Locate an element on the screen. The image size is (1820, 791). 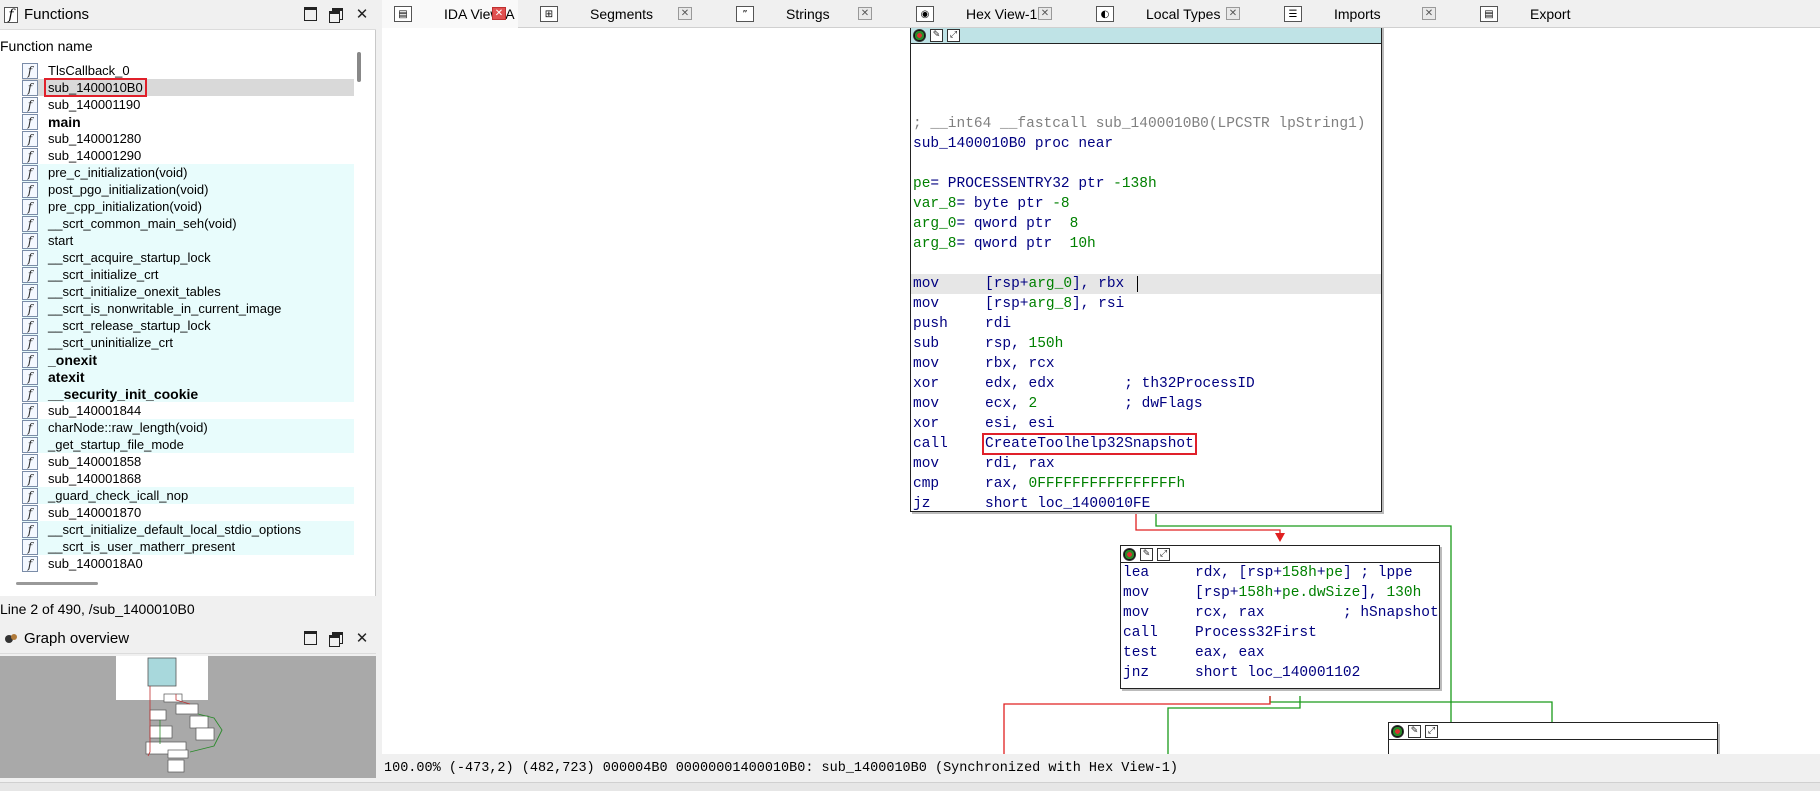
function-name: sub_140001868 is located at coordinates (95, 478).